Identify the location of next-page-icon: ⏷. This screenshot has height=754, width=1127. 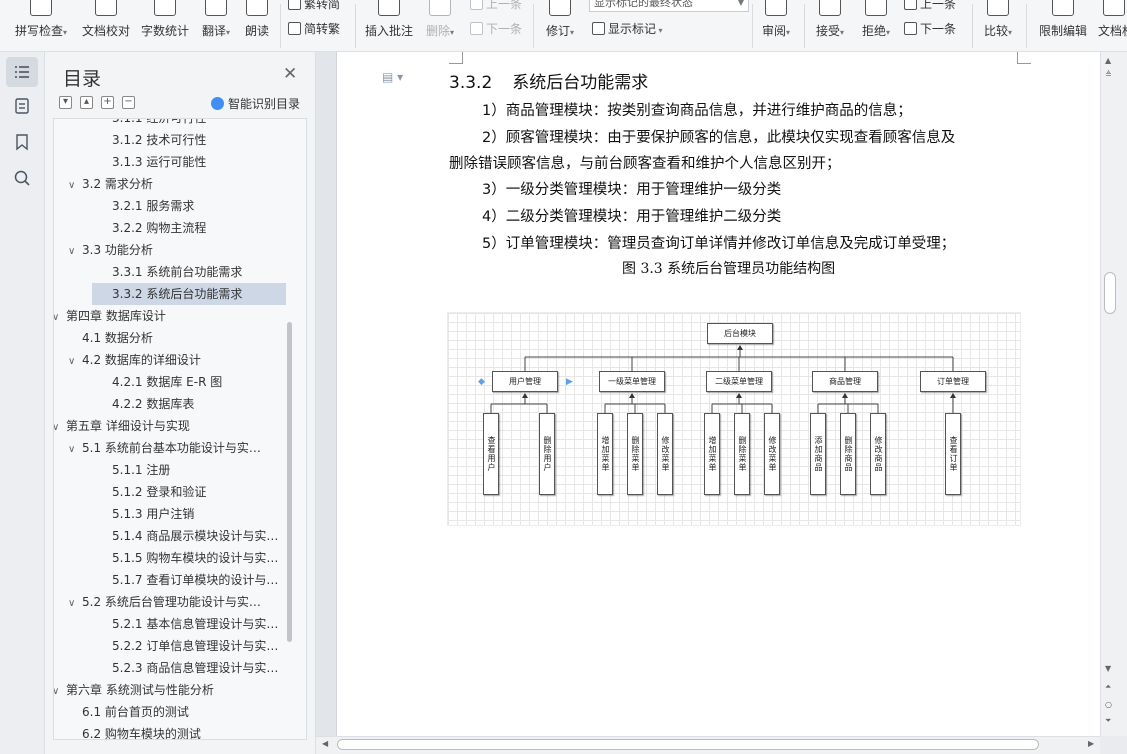
(1108, 721).